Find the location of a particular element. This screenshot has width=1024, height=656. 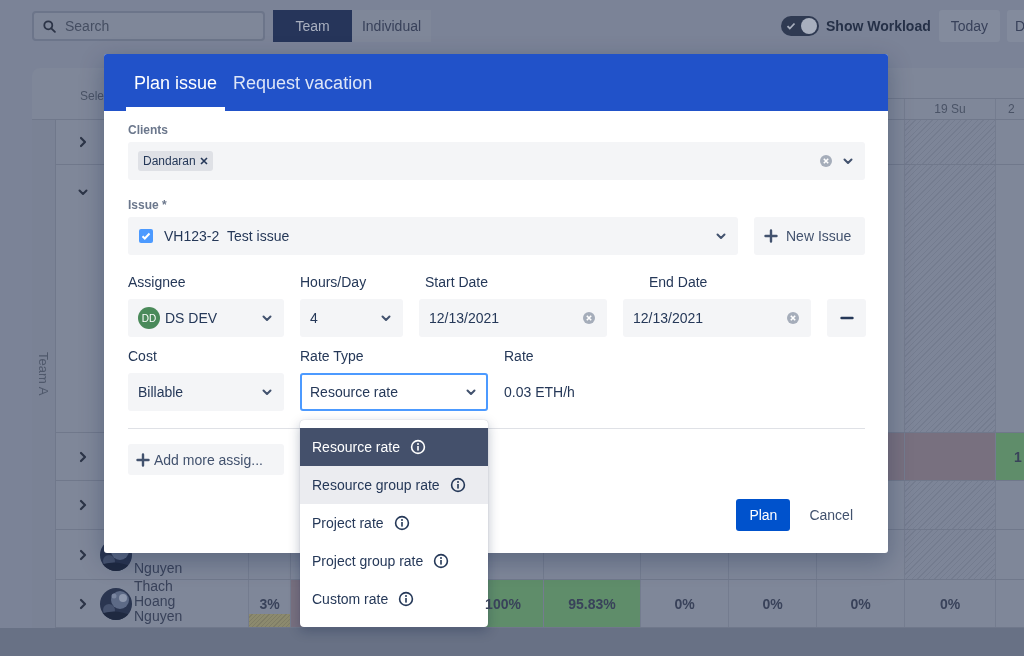

cancel-button: Cancel is located at coordinates (831, 515).